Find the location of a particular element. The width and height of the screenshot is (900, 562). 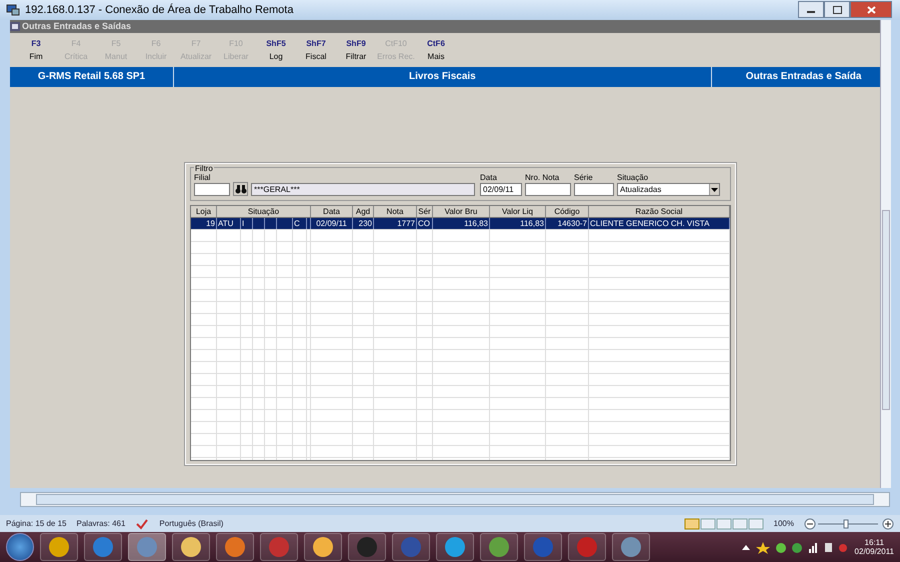

table-cell: 19 is located at coordinates (204, 223).